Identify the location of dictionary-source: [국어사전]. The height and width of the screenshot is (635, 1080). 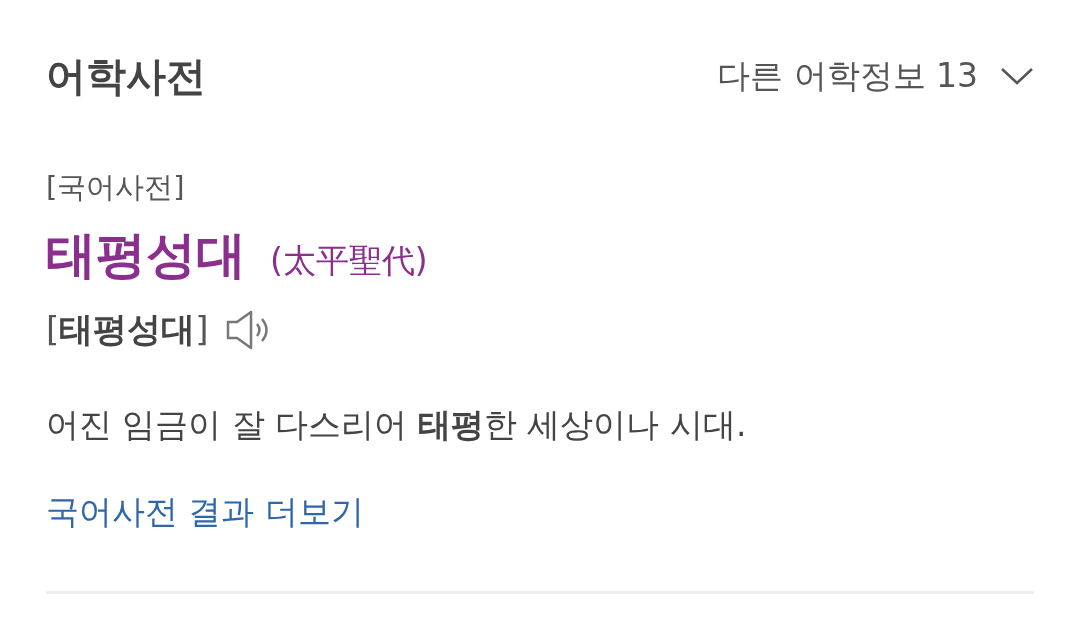
(116, 187).